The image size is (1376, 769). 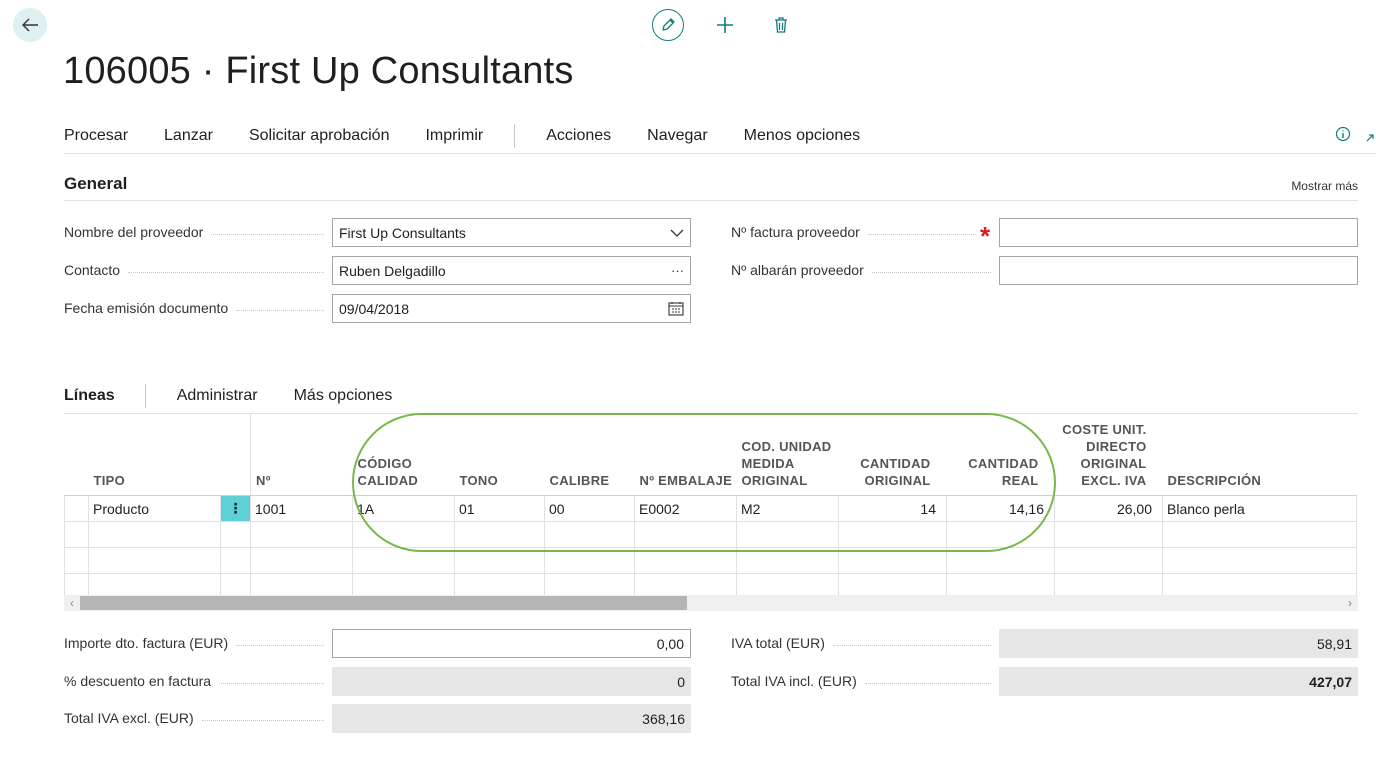 What do you see at coordinates (301, 454) in the screenshot?
I see `column-no: Nº` at bounding box center [301, 454].